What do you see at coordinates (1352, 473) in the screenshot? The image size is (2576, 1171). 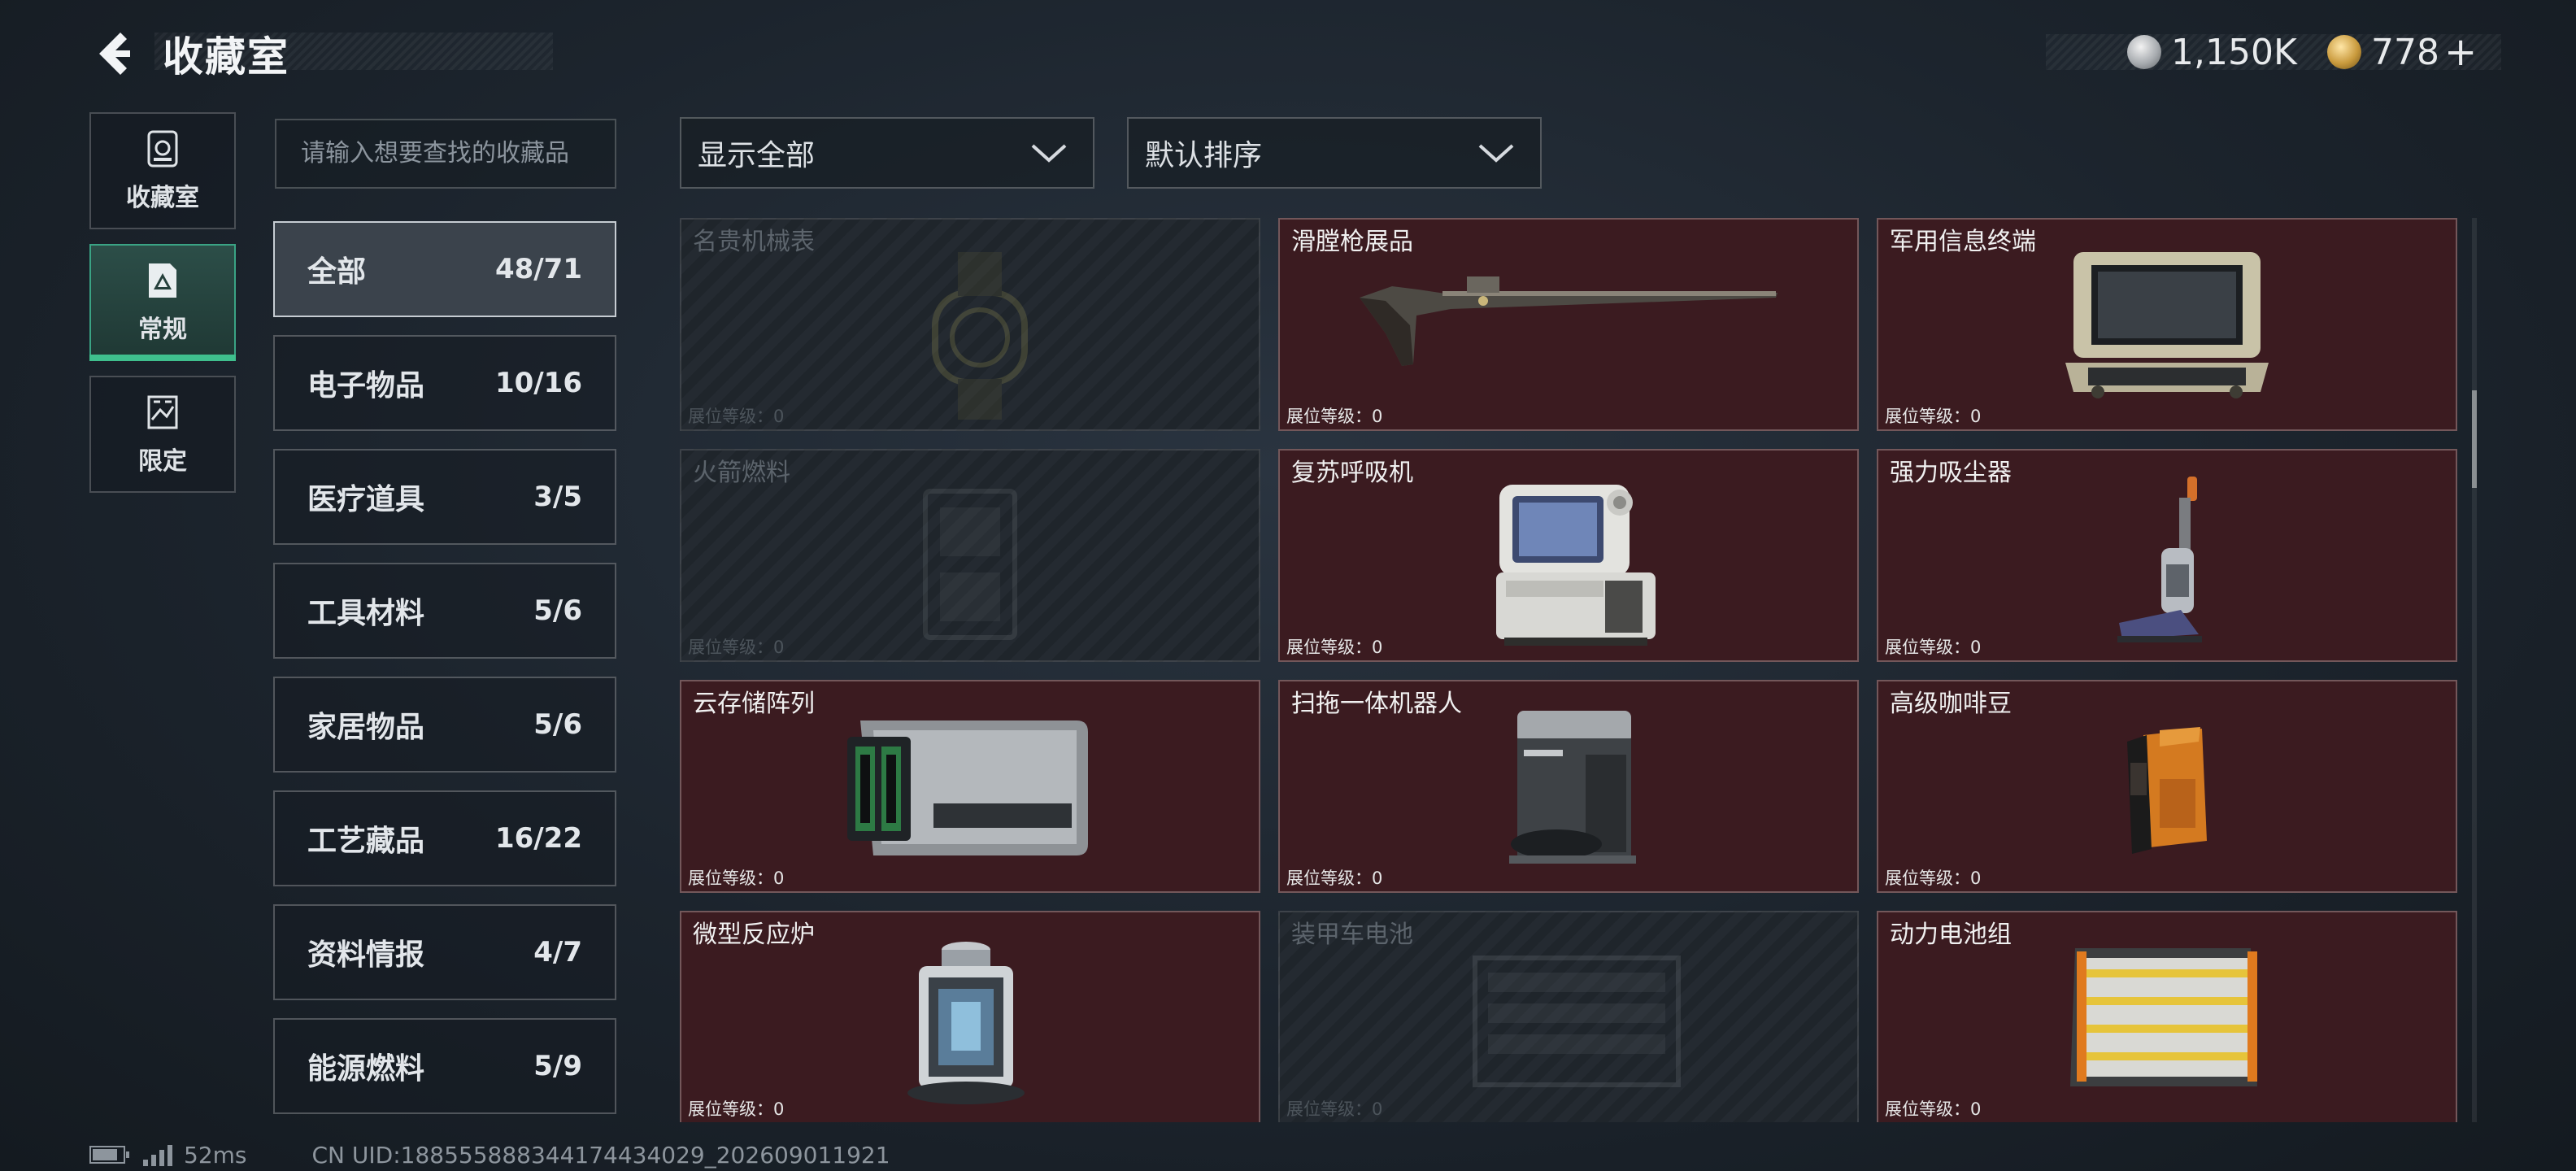 I see `item-name: 复苏呼吸机` at bounding box center [1352, 473].